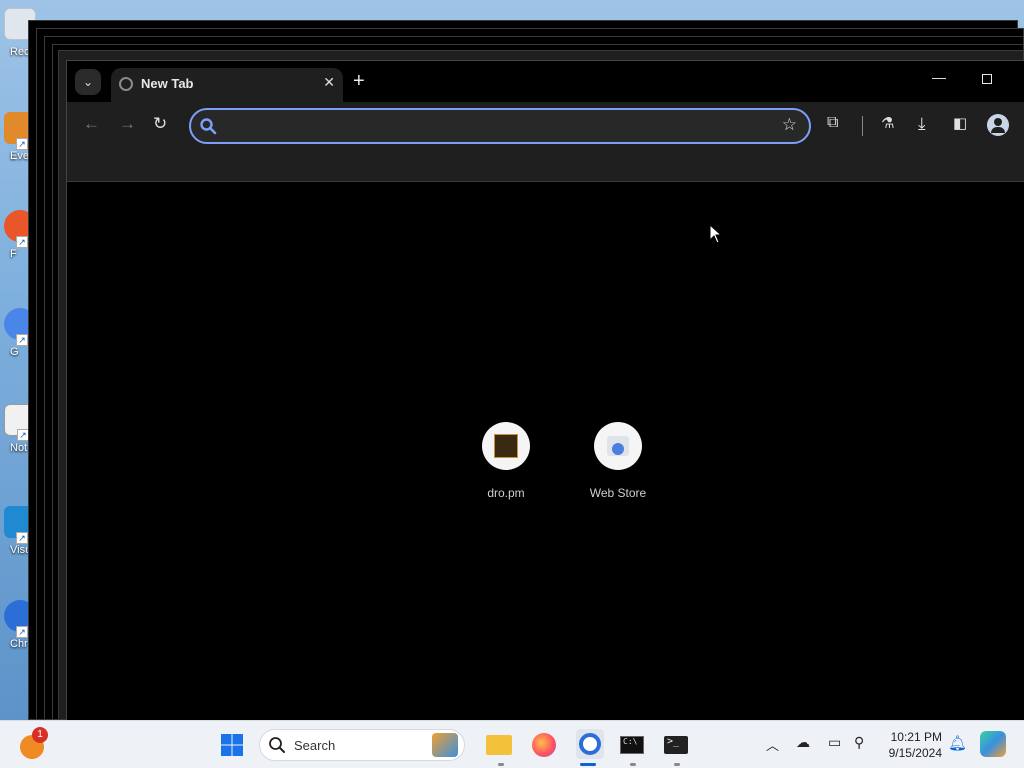 The height and width of the screenshot is (768, 1024). Describe the element at coordinates (832, 123) in the screenshot. I see `extensions-puzzle-icon: ⧉` at that location.